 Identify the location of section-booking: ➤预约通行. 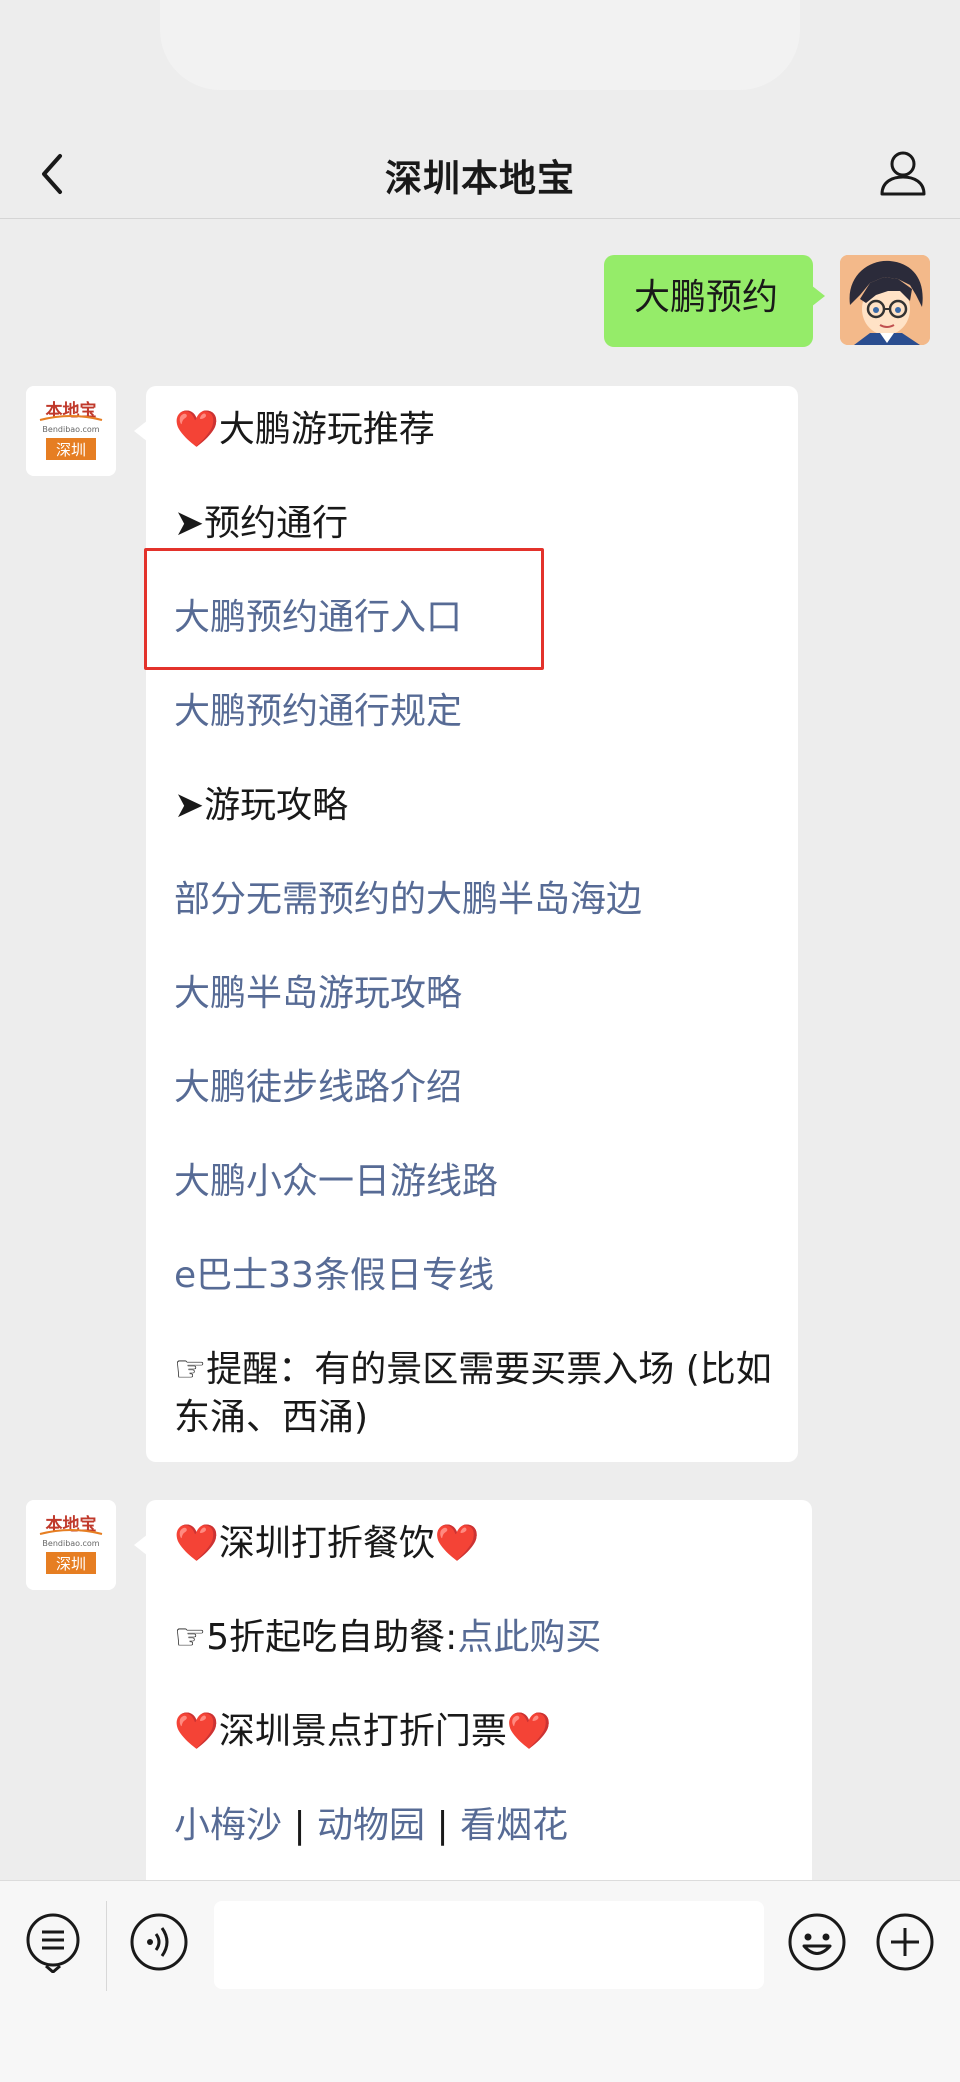
(261, 523).